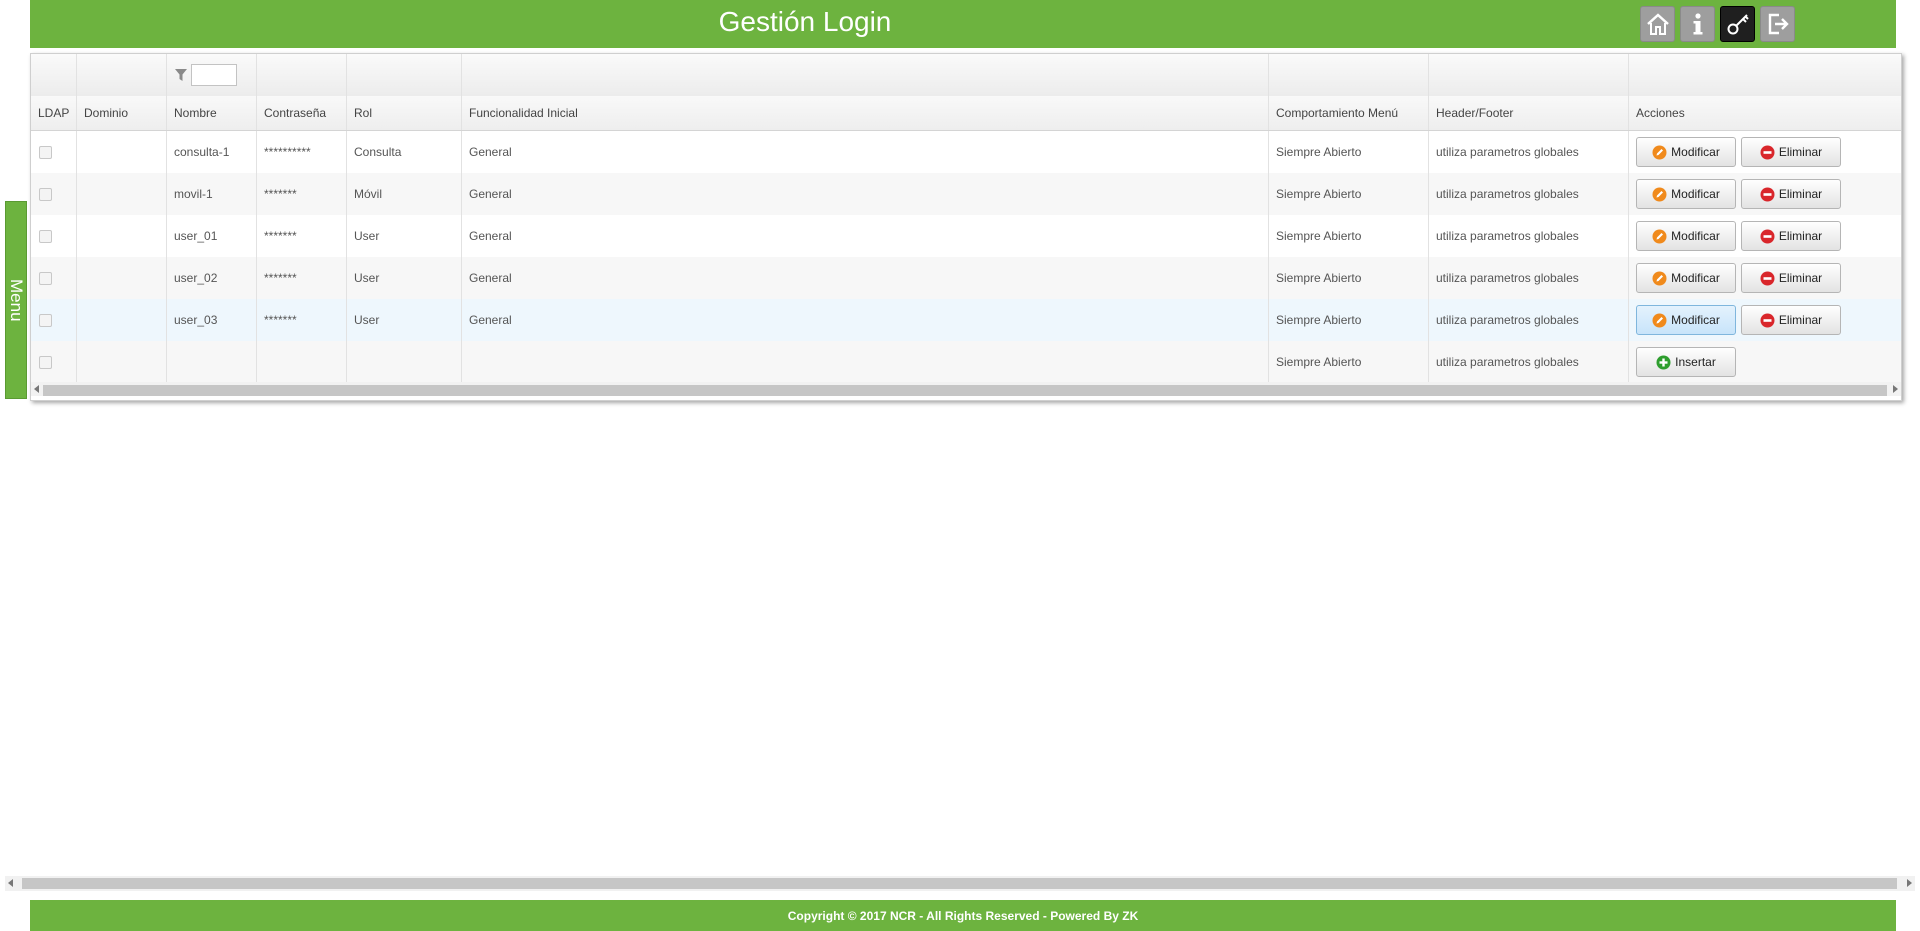  I want to click on grid-horizontal-scrollbar, so click(966, 389).